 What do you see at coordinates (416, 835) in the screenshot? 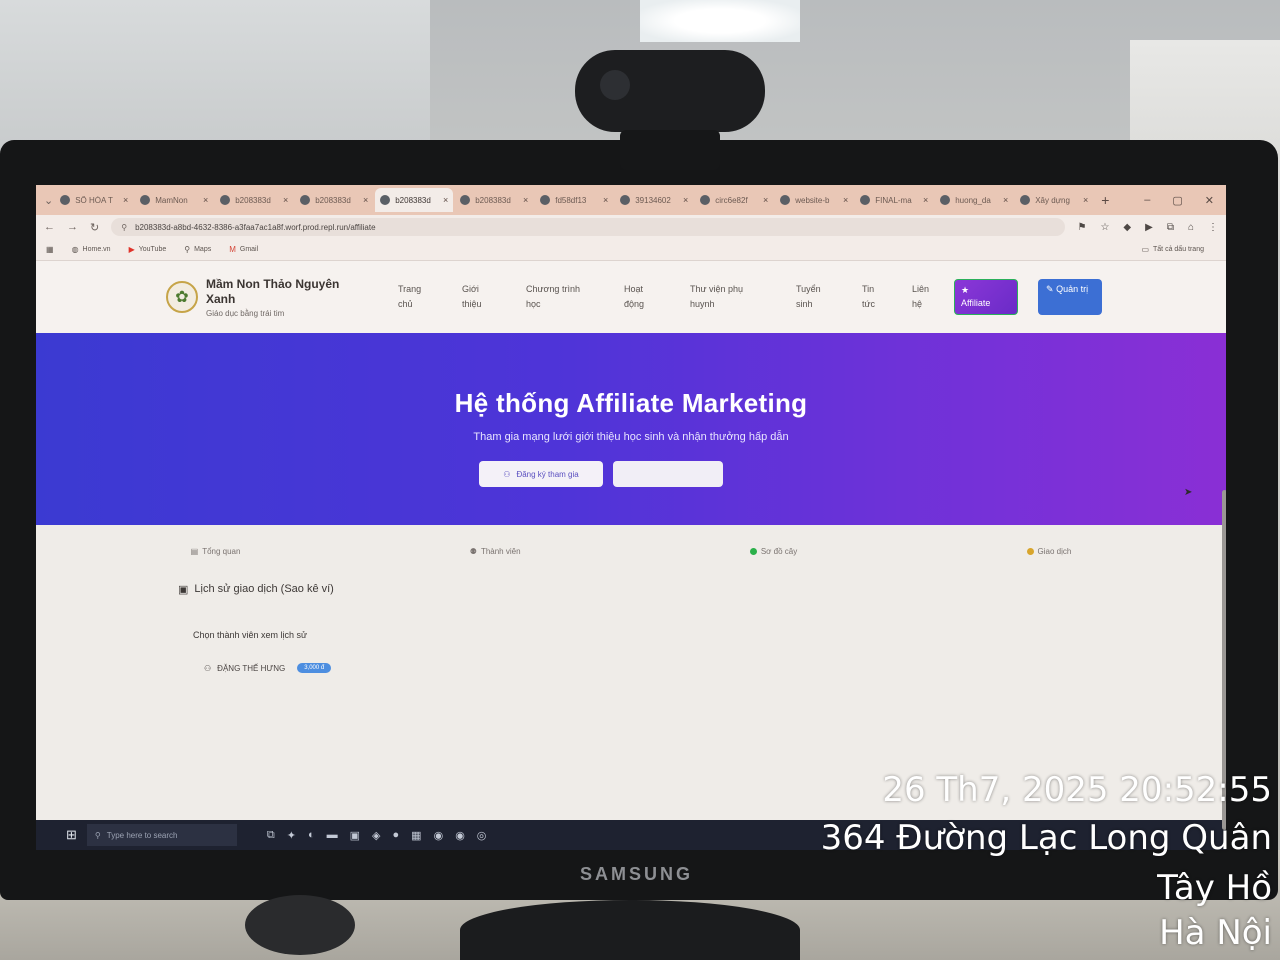
I see `excel-icon: ▦` at bounding box center [416, 835].